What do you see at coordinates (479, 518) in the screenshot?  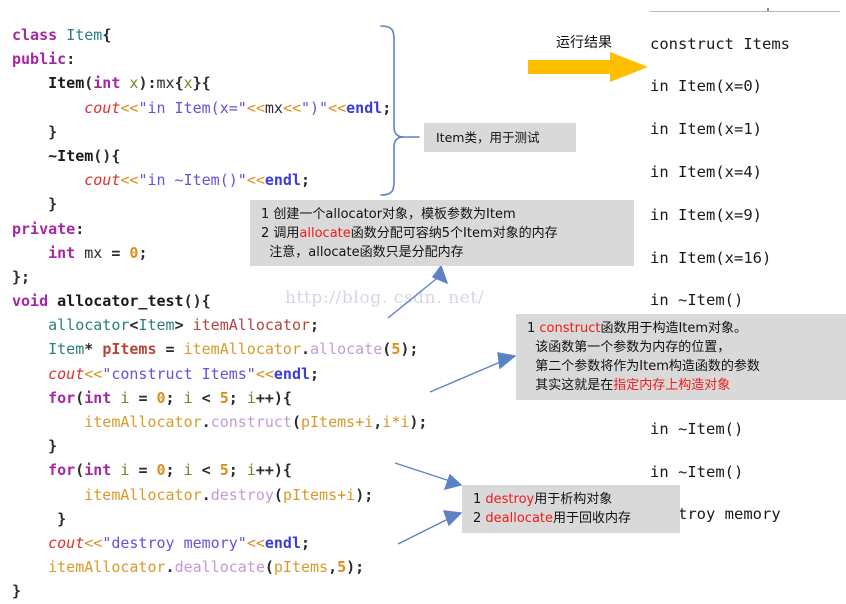 I see `callout-destroy-line2-a: 2` at bounding box center [479, 518].